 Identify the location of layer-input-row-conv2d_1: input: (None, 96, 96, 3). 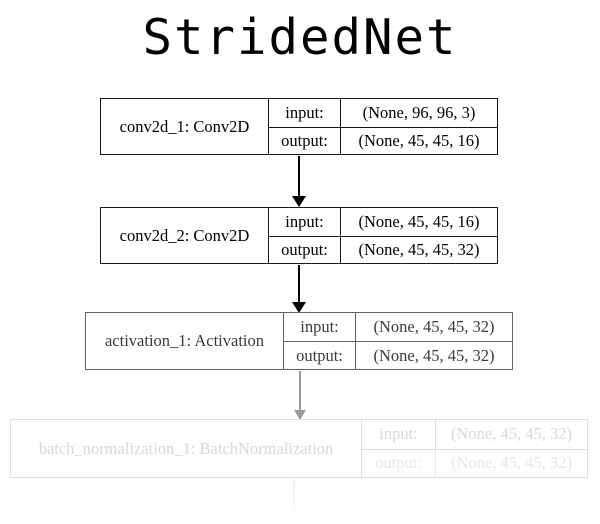
(383, 113).